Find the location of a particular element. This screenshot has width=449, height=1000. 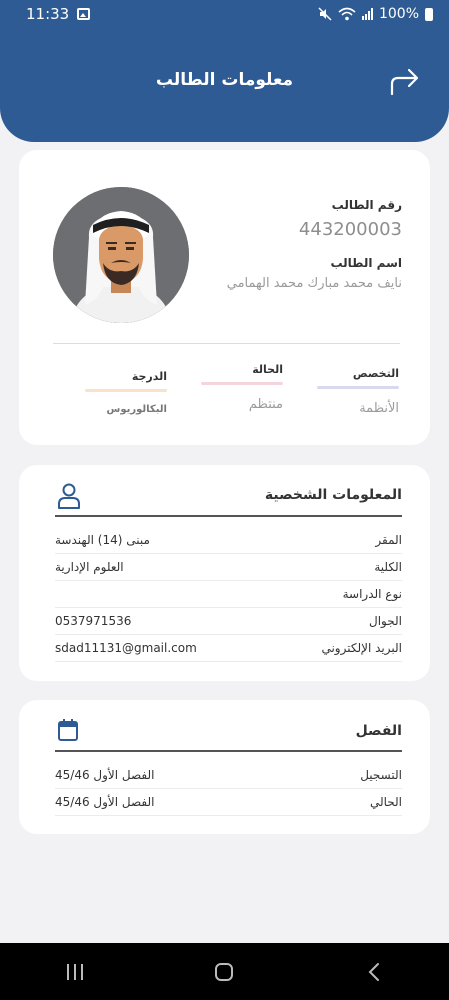

degree-underline is located at coordinates (126, 390).